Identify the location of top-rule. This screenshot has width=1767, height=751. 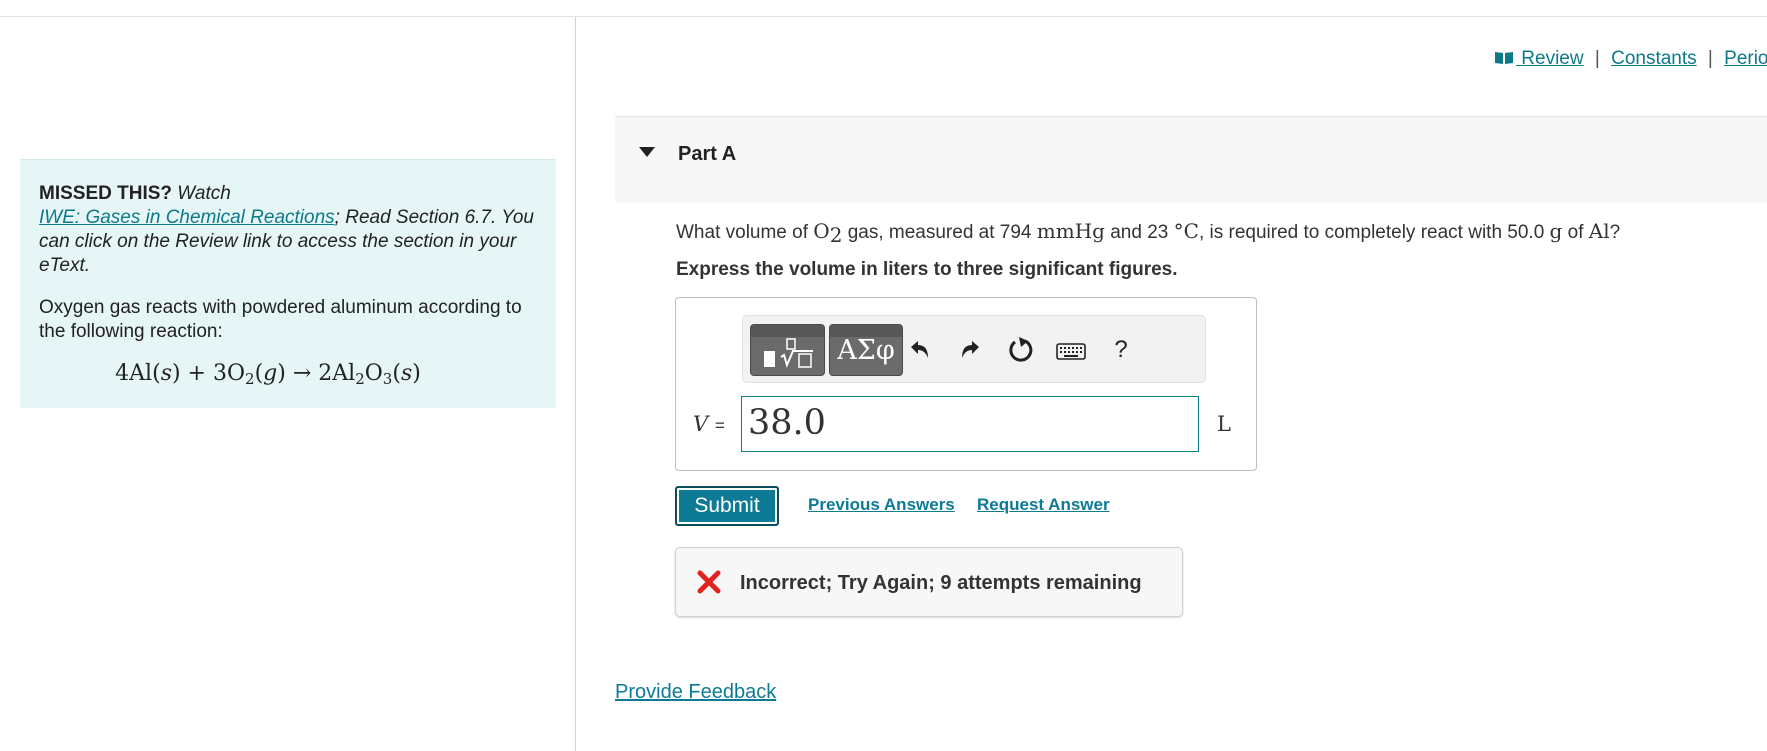
(883, 16).